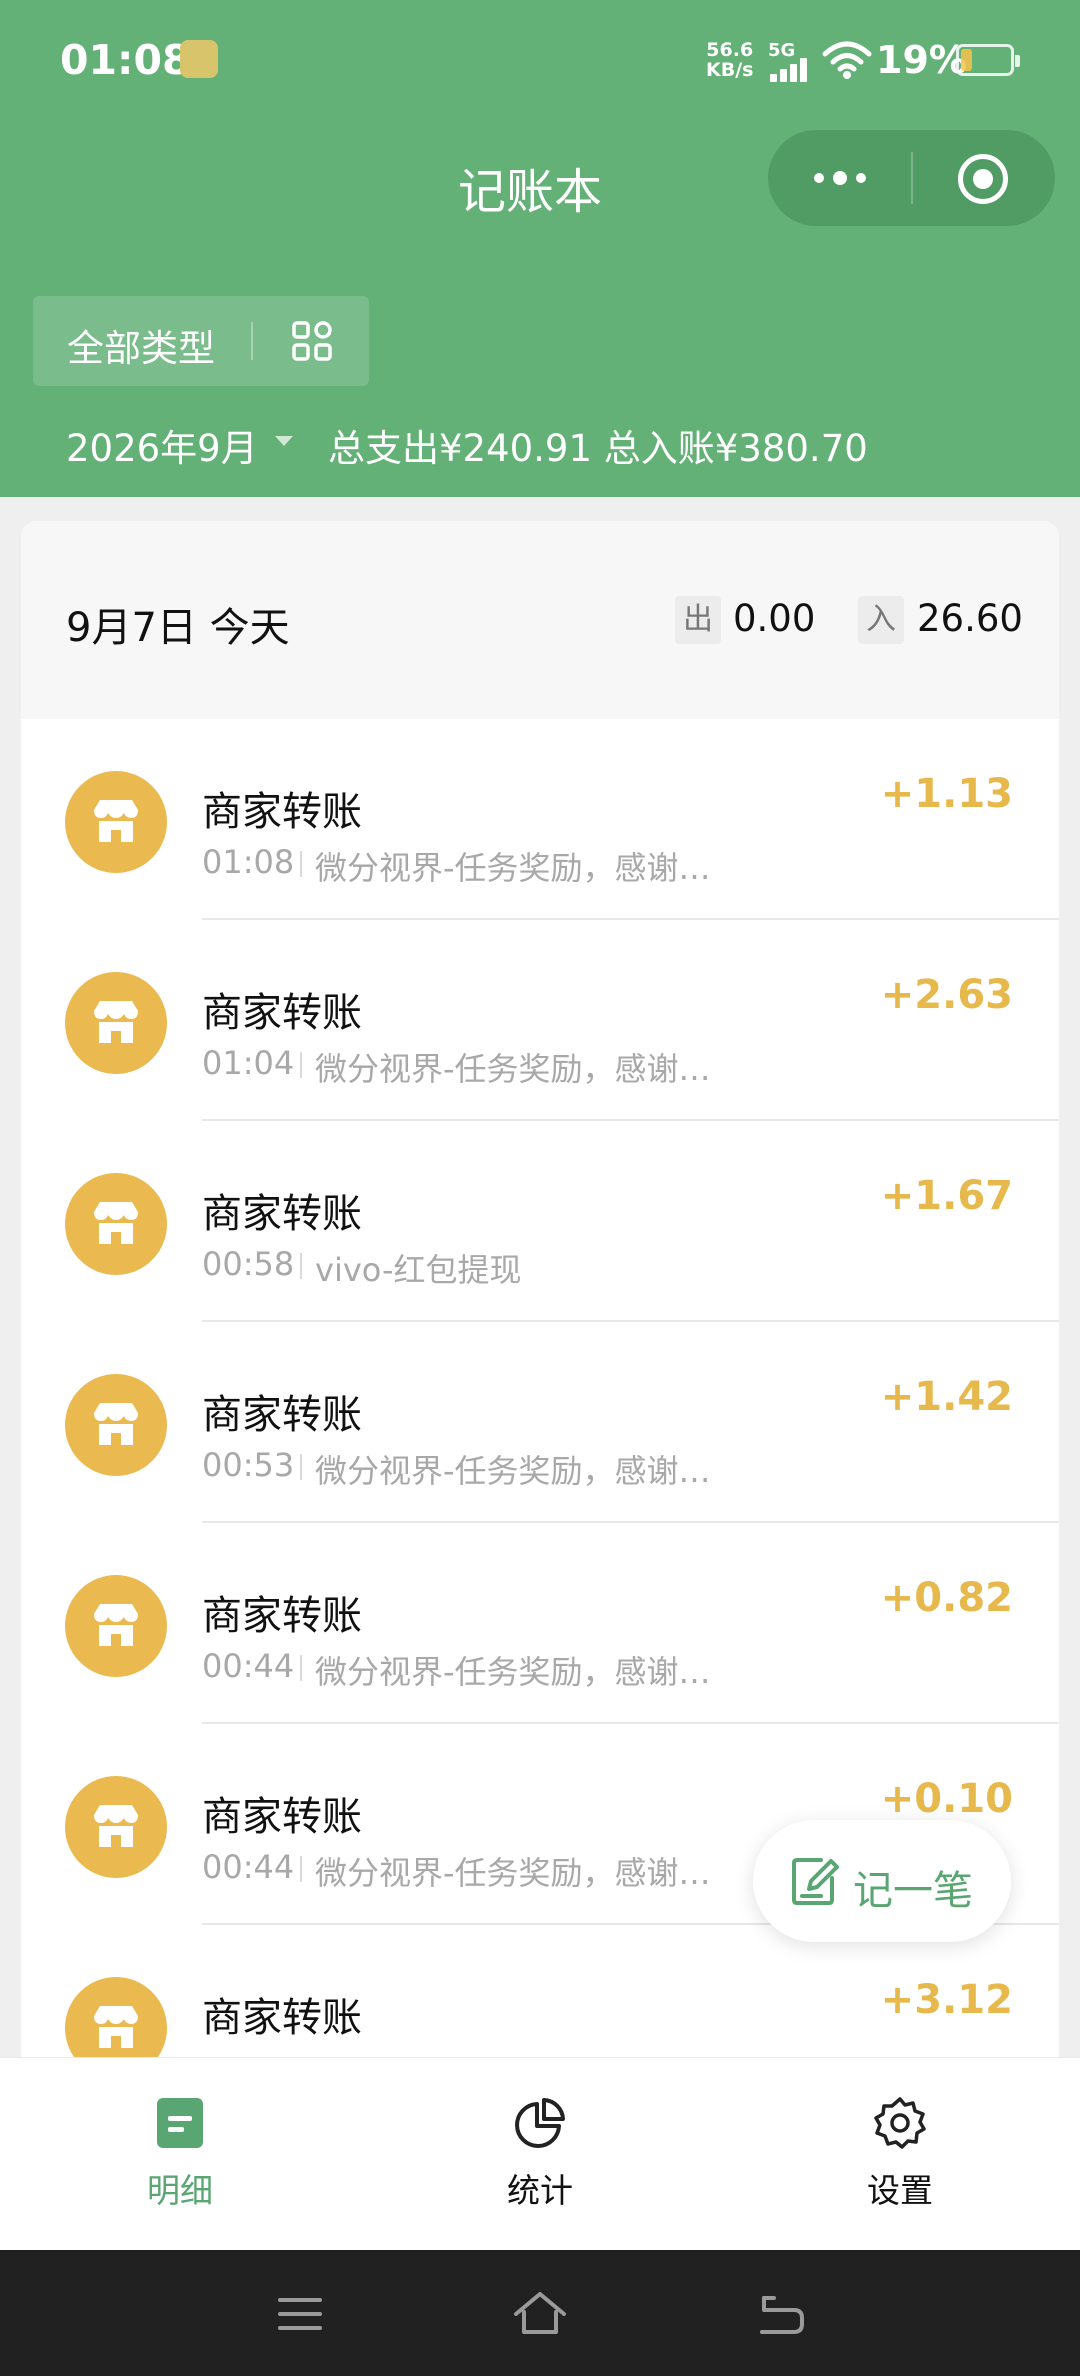  What do you see at coordinates (248, 1063) in the screenshot?
I see `transaction-time: 01:04` at bounding box center [248, 1063].